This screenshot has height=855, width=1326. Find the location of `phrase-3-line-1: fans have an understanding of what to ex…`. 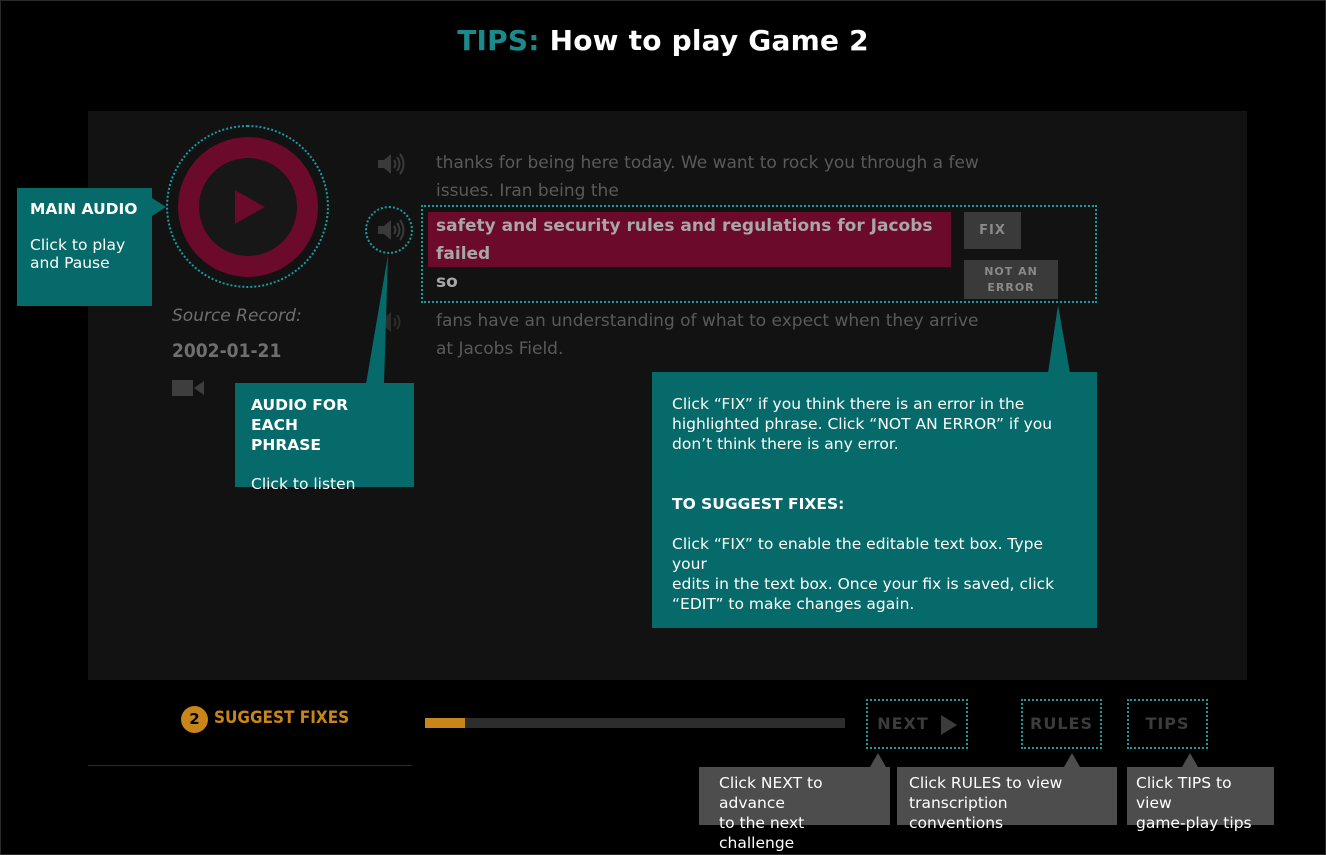

phrase-3-line-1: fans have an understanding of what to ex… is located at coordinates (707, 321).